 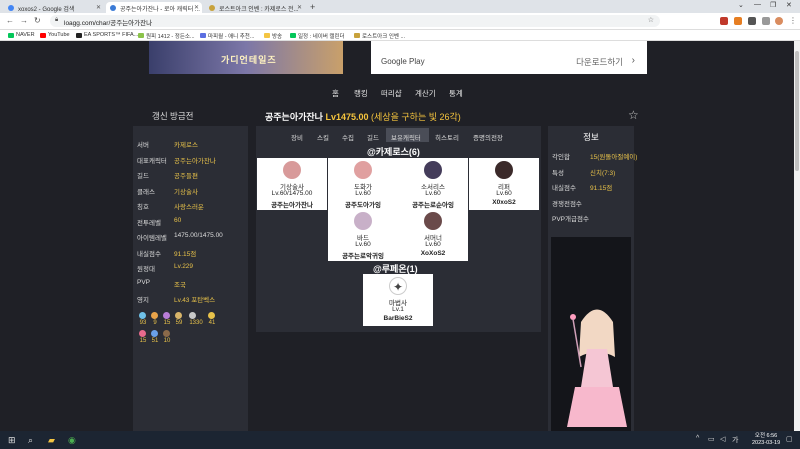 What do you see at coordinates (154, 7) in the screenshot?
I see `browser-tab-loagg: 공주는아가잔나 - 로아 캐릭터 ... ✕` at bounding box center [154, 7].